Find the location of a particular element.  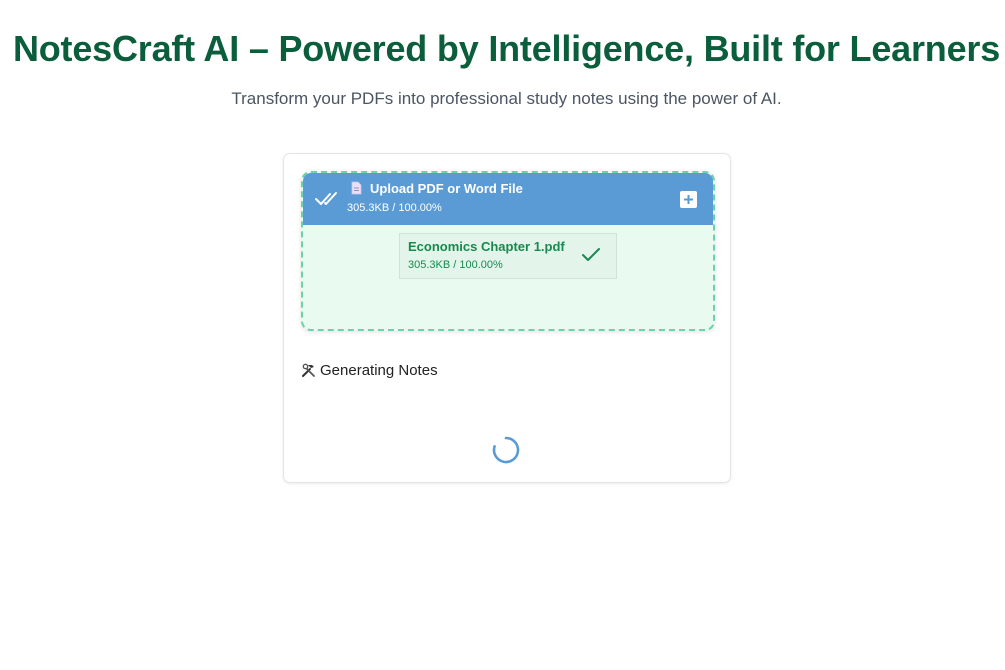

add-file-button is located at coordinates (688, 199).